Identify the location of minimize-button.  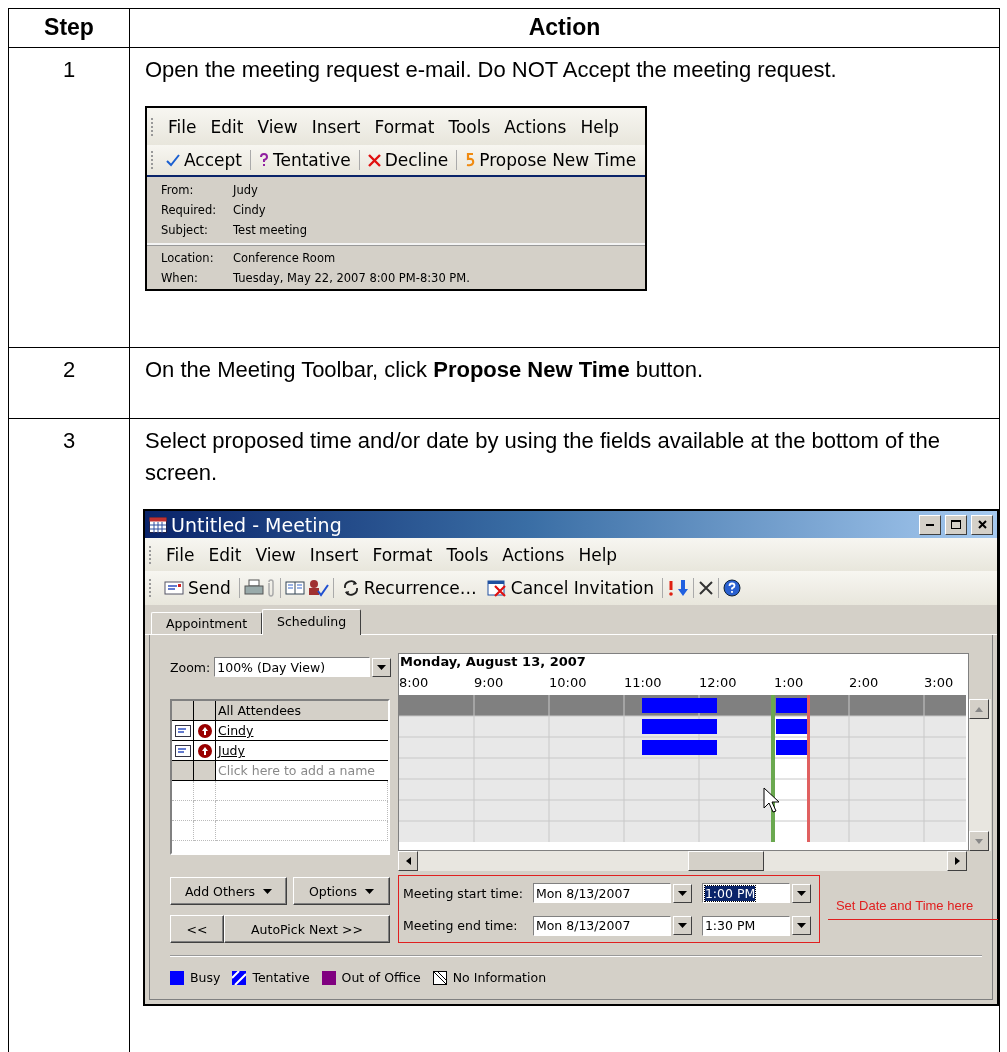
(930, 524).